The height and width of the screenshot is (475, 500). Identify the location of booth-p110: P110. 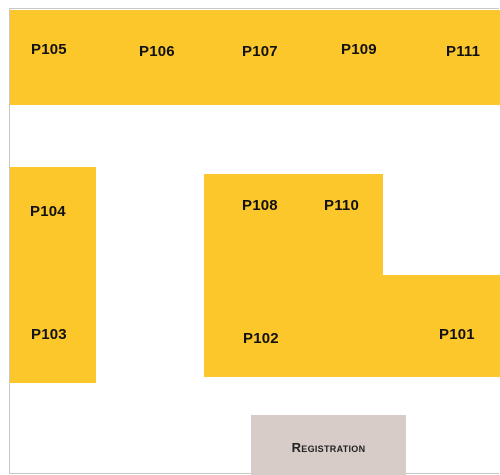
(341, 205).